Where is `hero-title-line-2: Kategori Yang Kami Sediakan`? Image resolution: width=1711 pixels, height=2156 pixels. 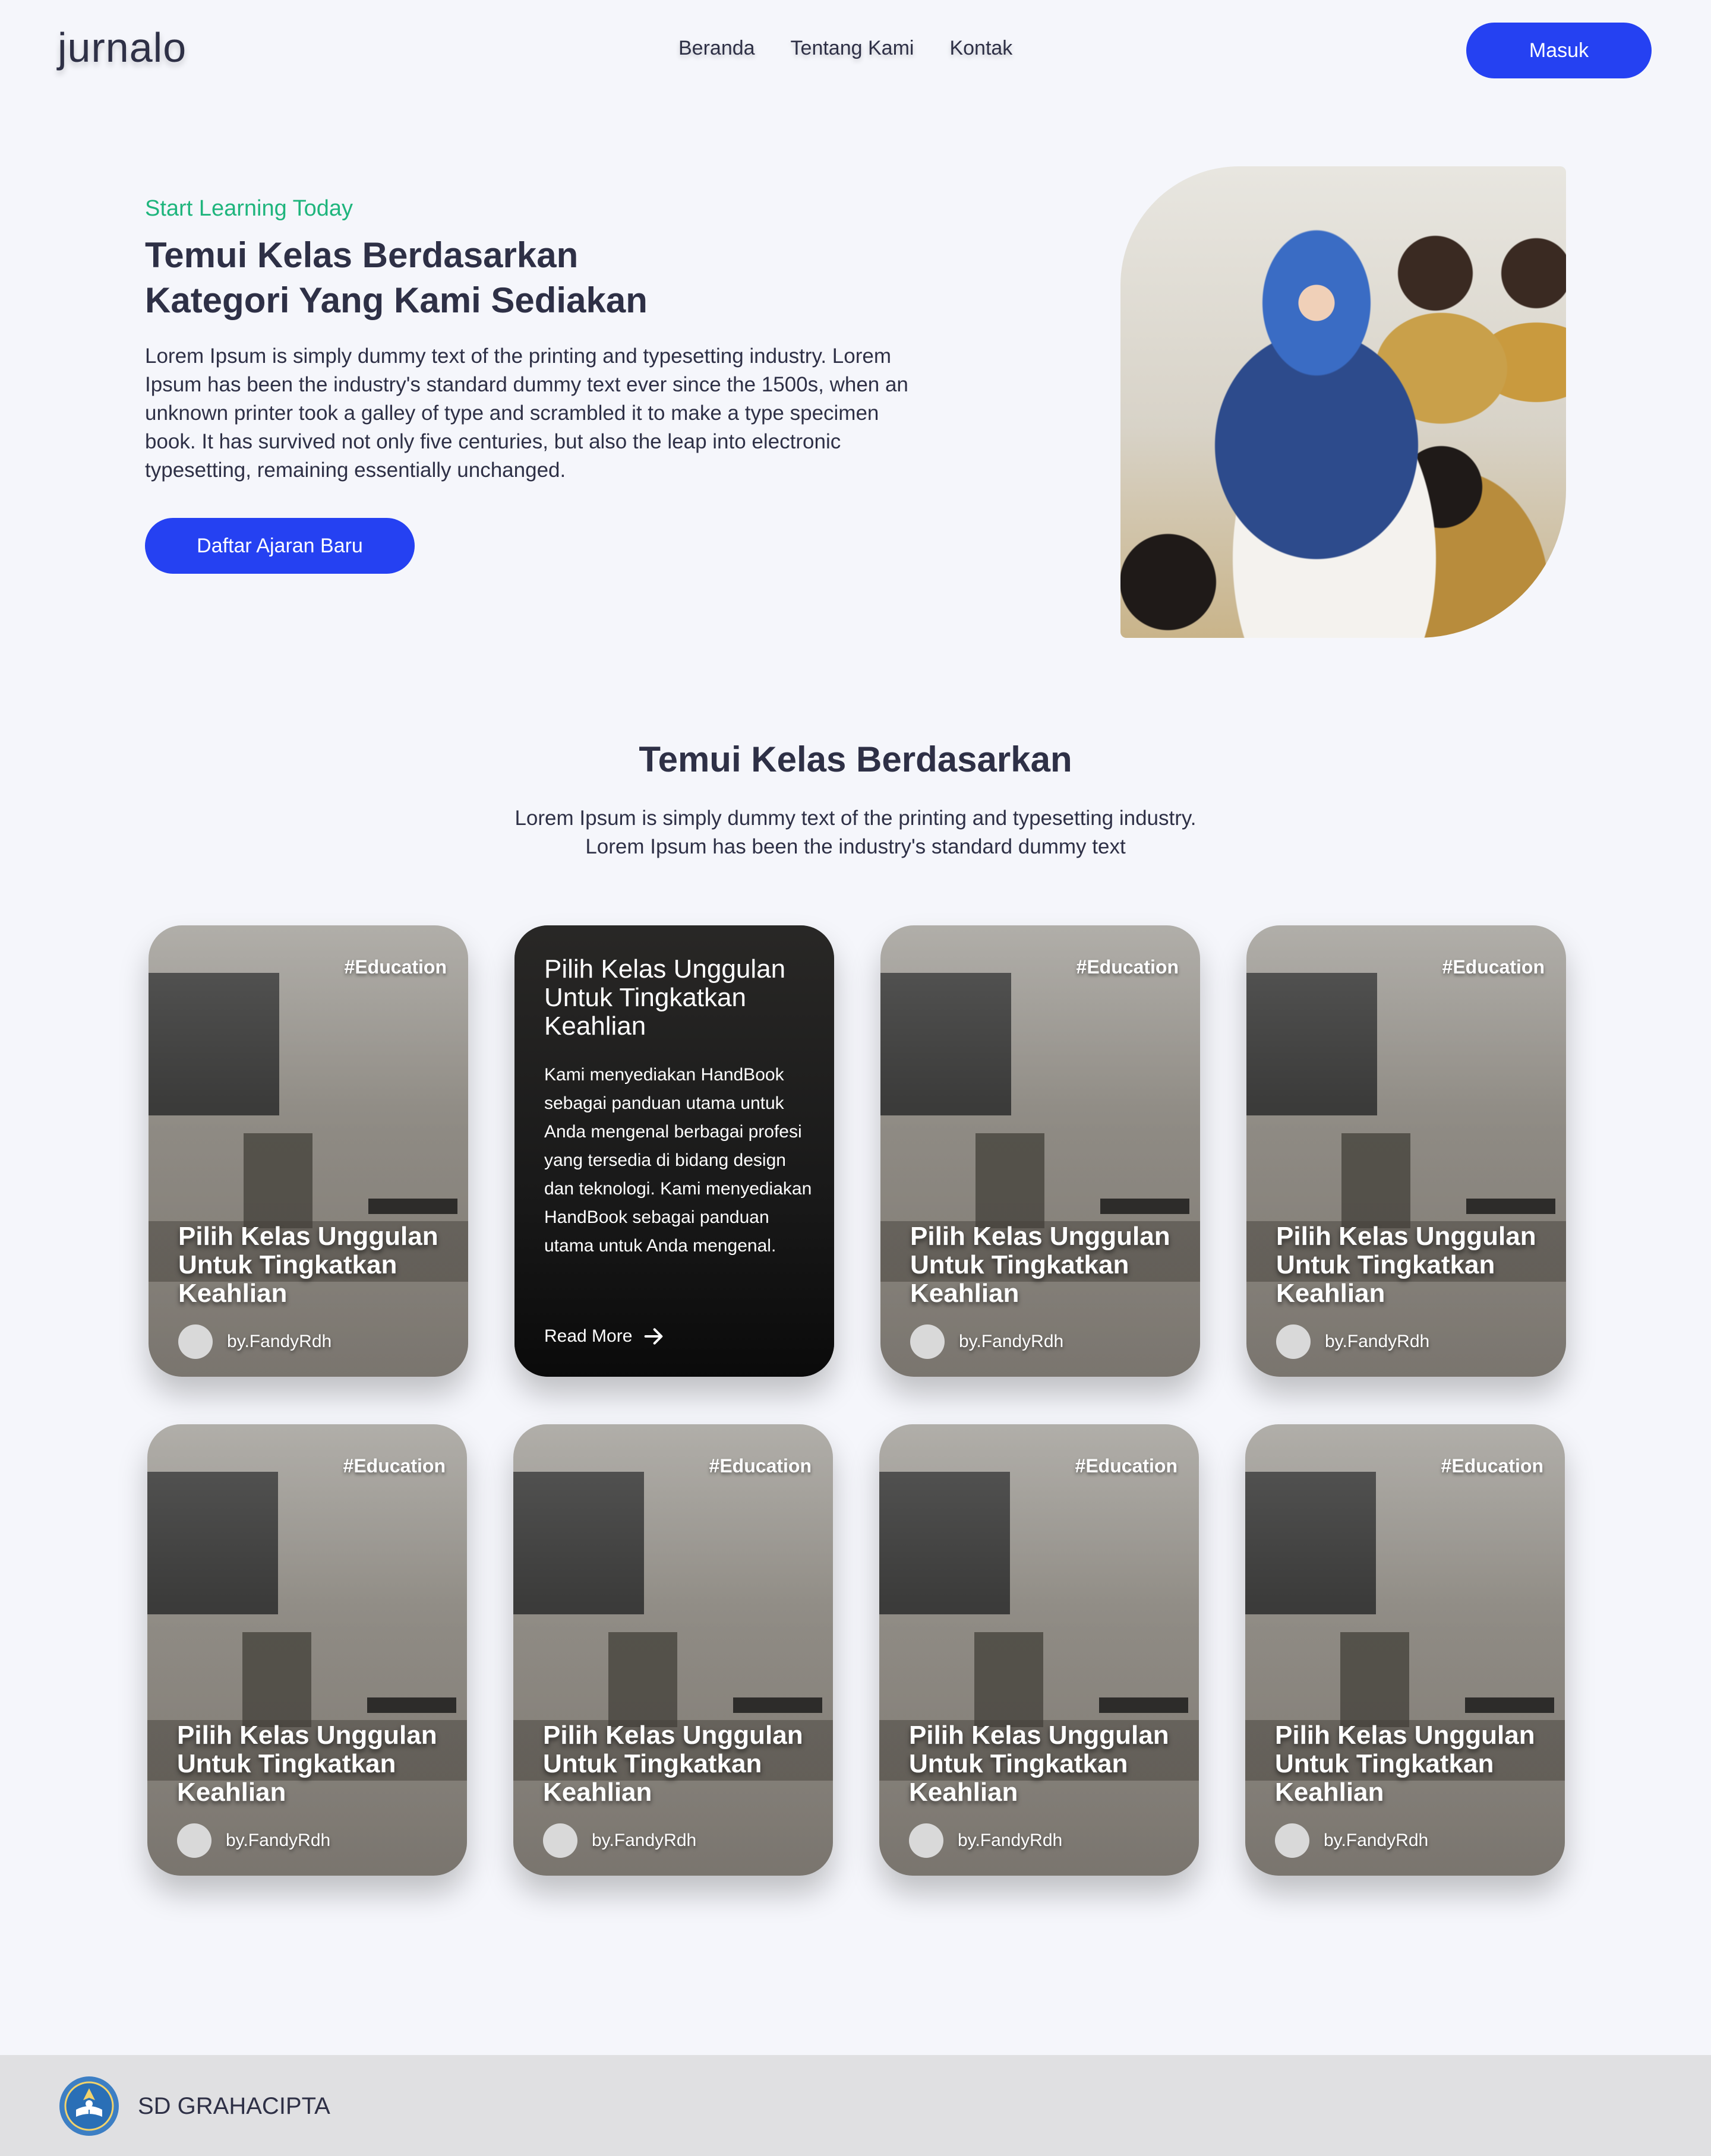
hero-title-line-2: Kategori Yang Kami Sediakan is located at coordinates (396, 300).